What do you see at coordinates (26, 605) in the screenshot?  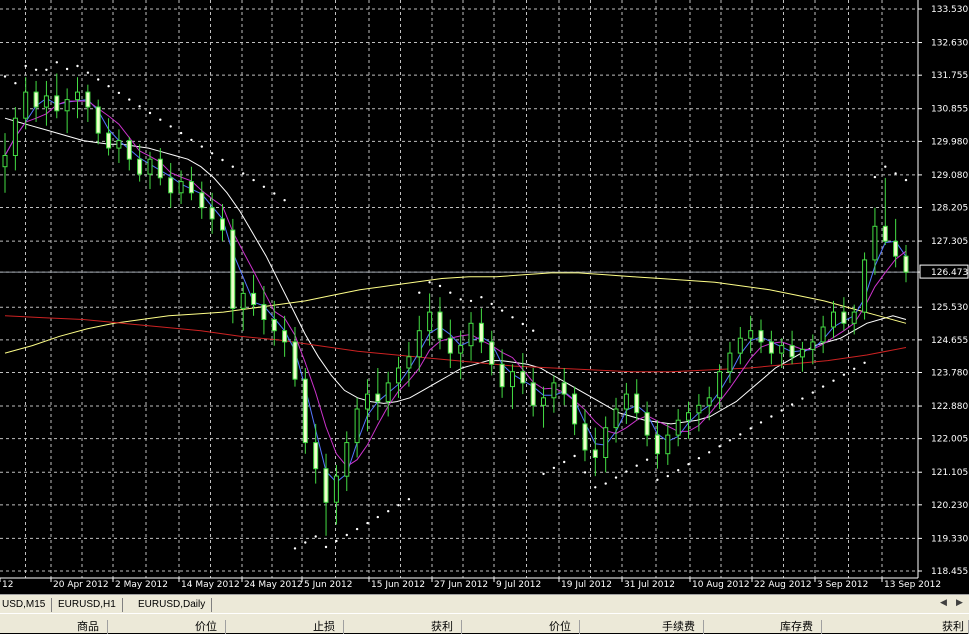 I see `chart-tab-usd-m15: USD,M15` at bounding box center [26, 605].